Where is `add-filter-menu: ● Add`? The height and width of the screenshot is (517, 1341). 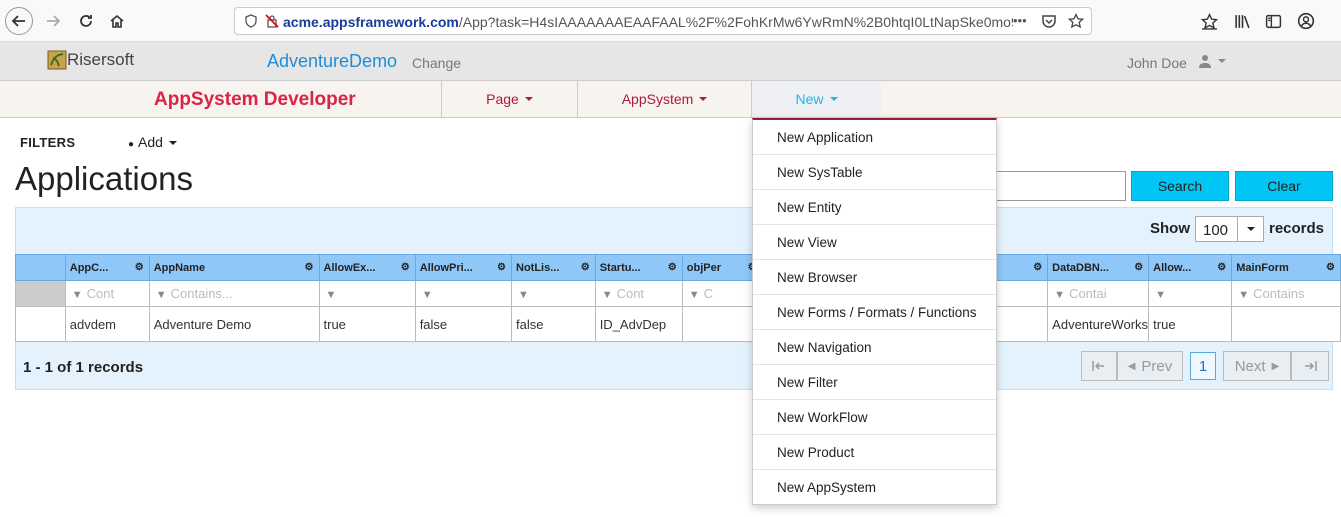
add-filter-menu: ● Add is located at coordinates (152, 142).